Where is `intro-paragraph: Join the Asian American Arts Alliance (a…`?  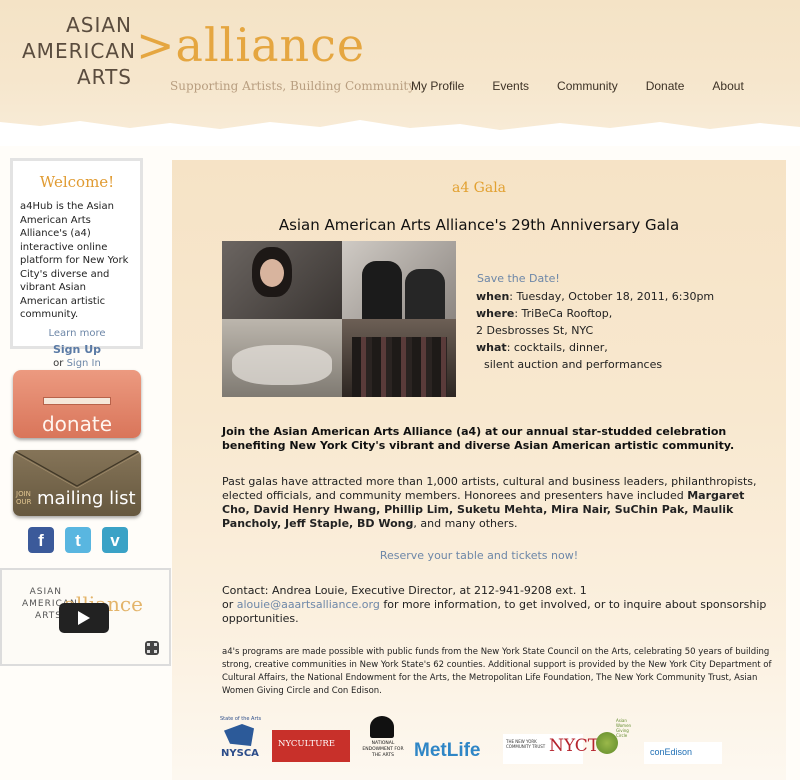 intro-paragraph: Join the Asian American Arts Alliance (a… is located at coordinates (478, 438).